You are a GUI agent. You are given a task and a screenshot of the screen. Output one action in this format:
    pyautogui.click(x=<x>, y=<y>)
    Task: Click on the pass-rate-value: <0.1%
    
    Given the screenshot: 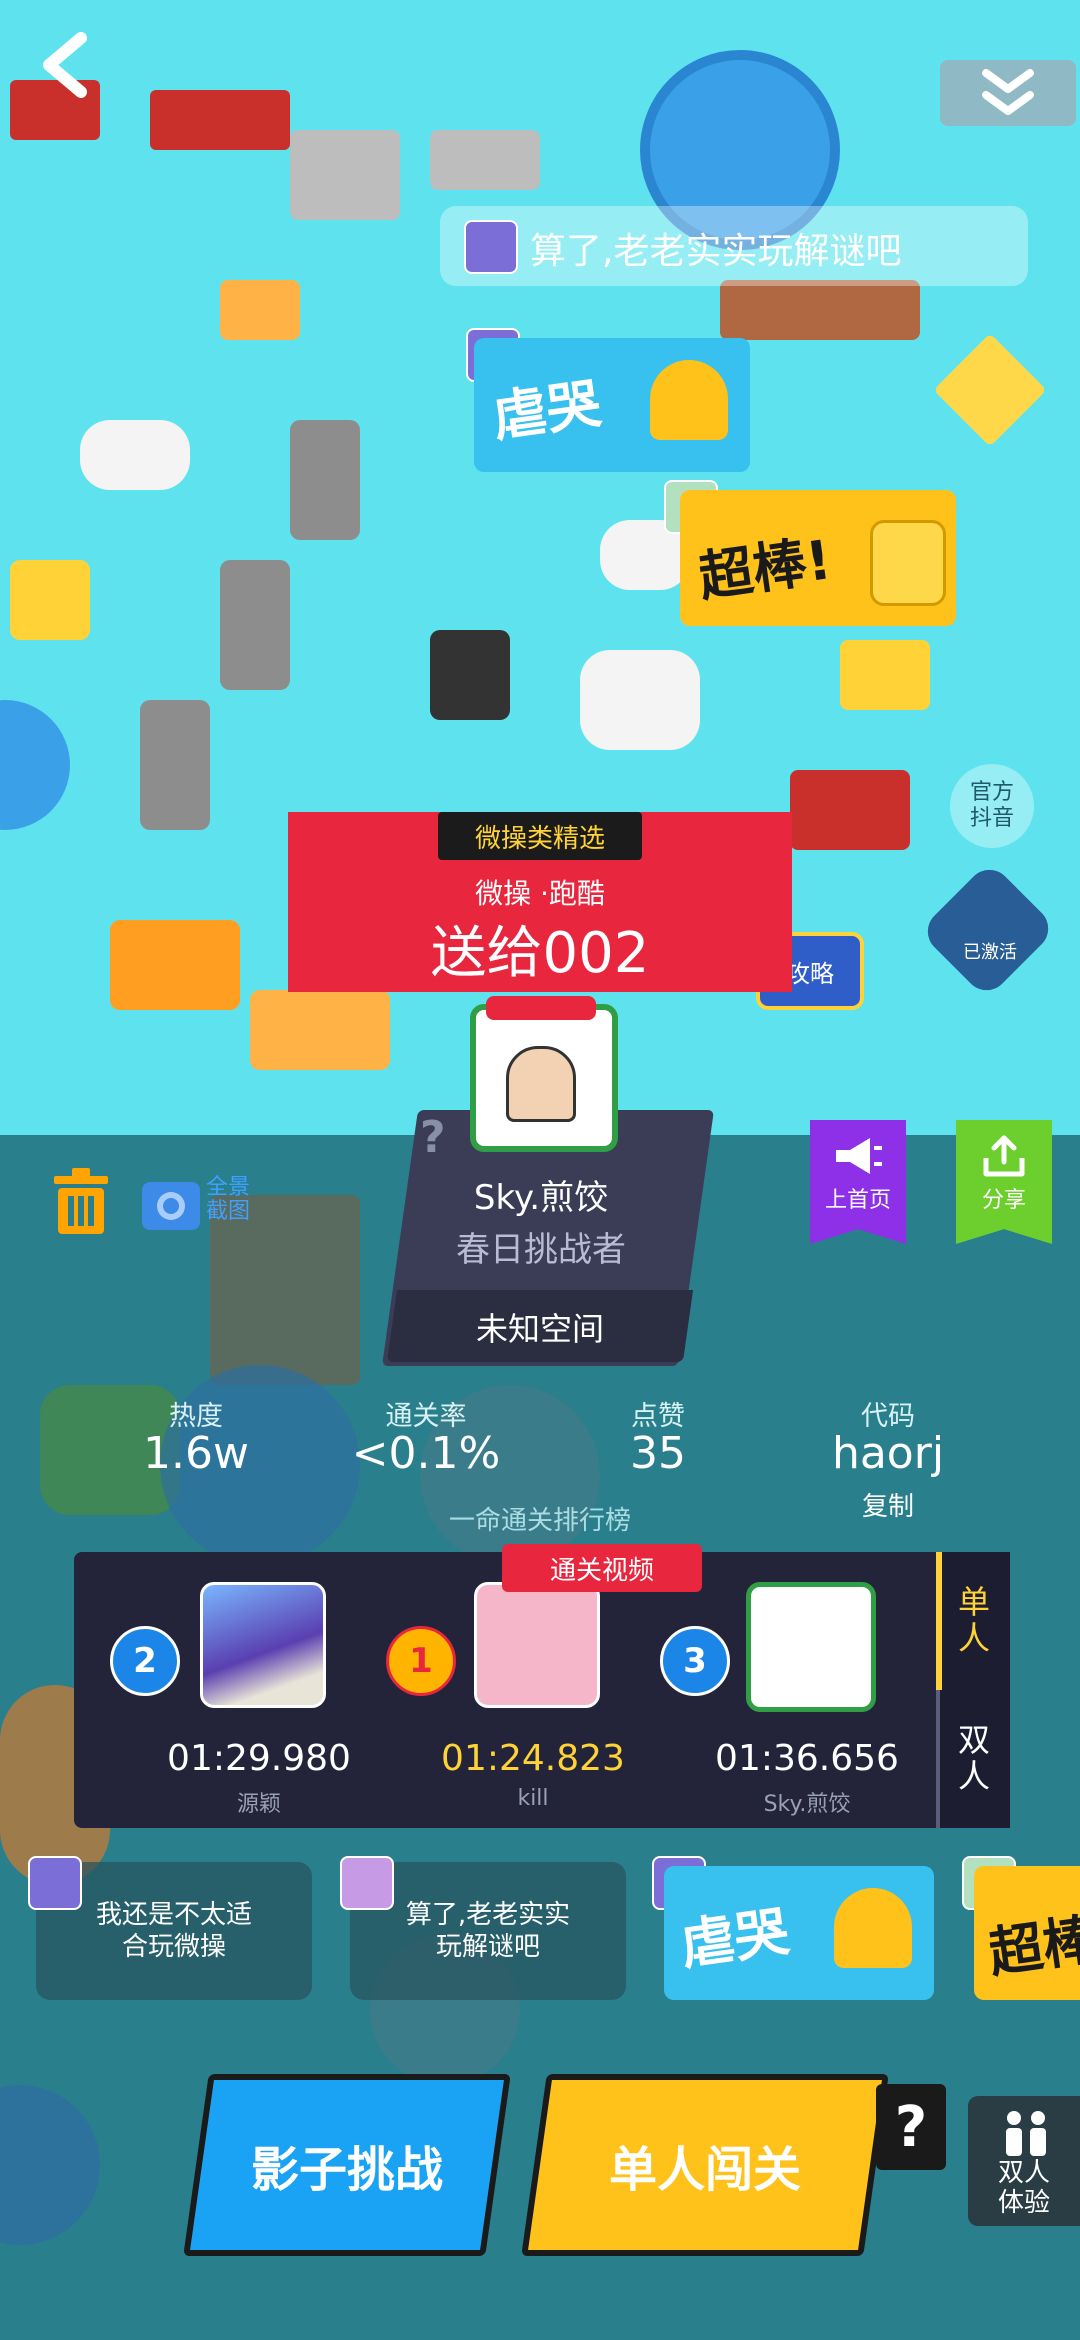 What is the action you would take?
    pyautogui.click(x=426, y=1453)
    